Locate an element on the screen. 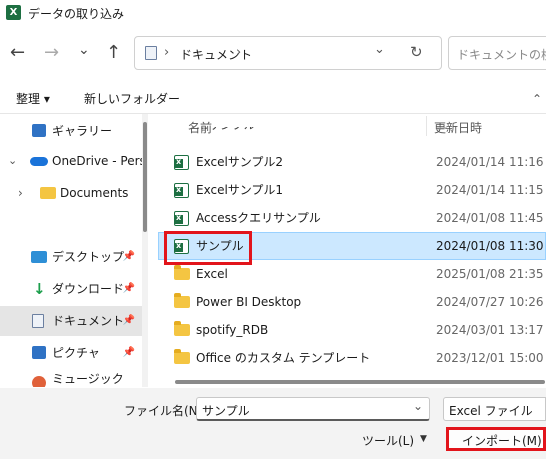  list-item: Office のカスタム テンプレート 2023/12/01 15:00 is located at coordinates (352, 358).